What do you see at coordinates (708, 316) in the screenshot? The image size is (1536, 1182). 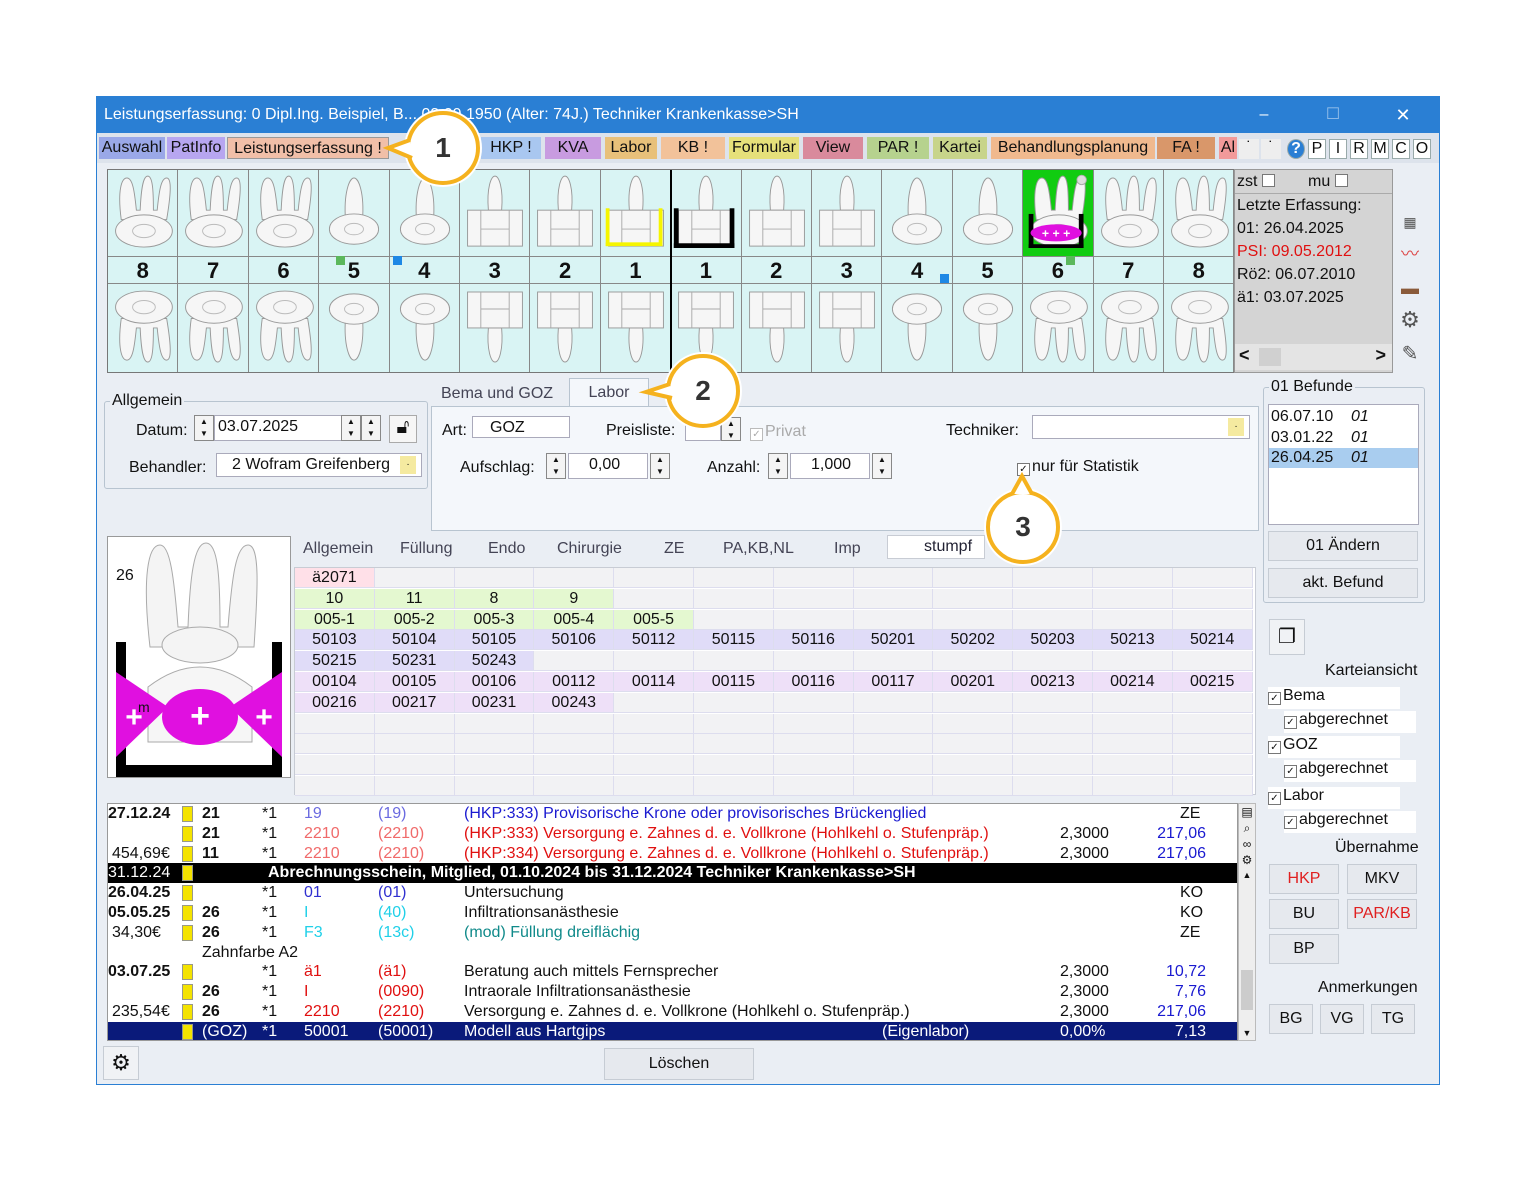 I see `callout-pointers` at bounding box center [708, 316].